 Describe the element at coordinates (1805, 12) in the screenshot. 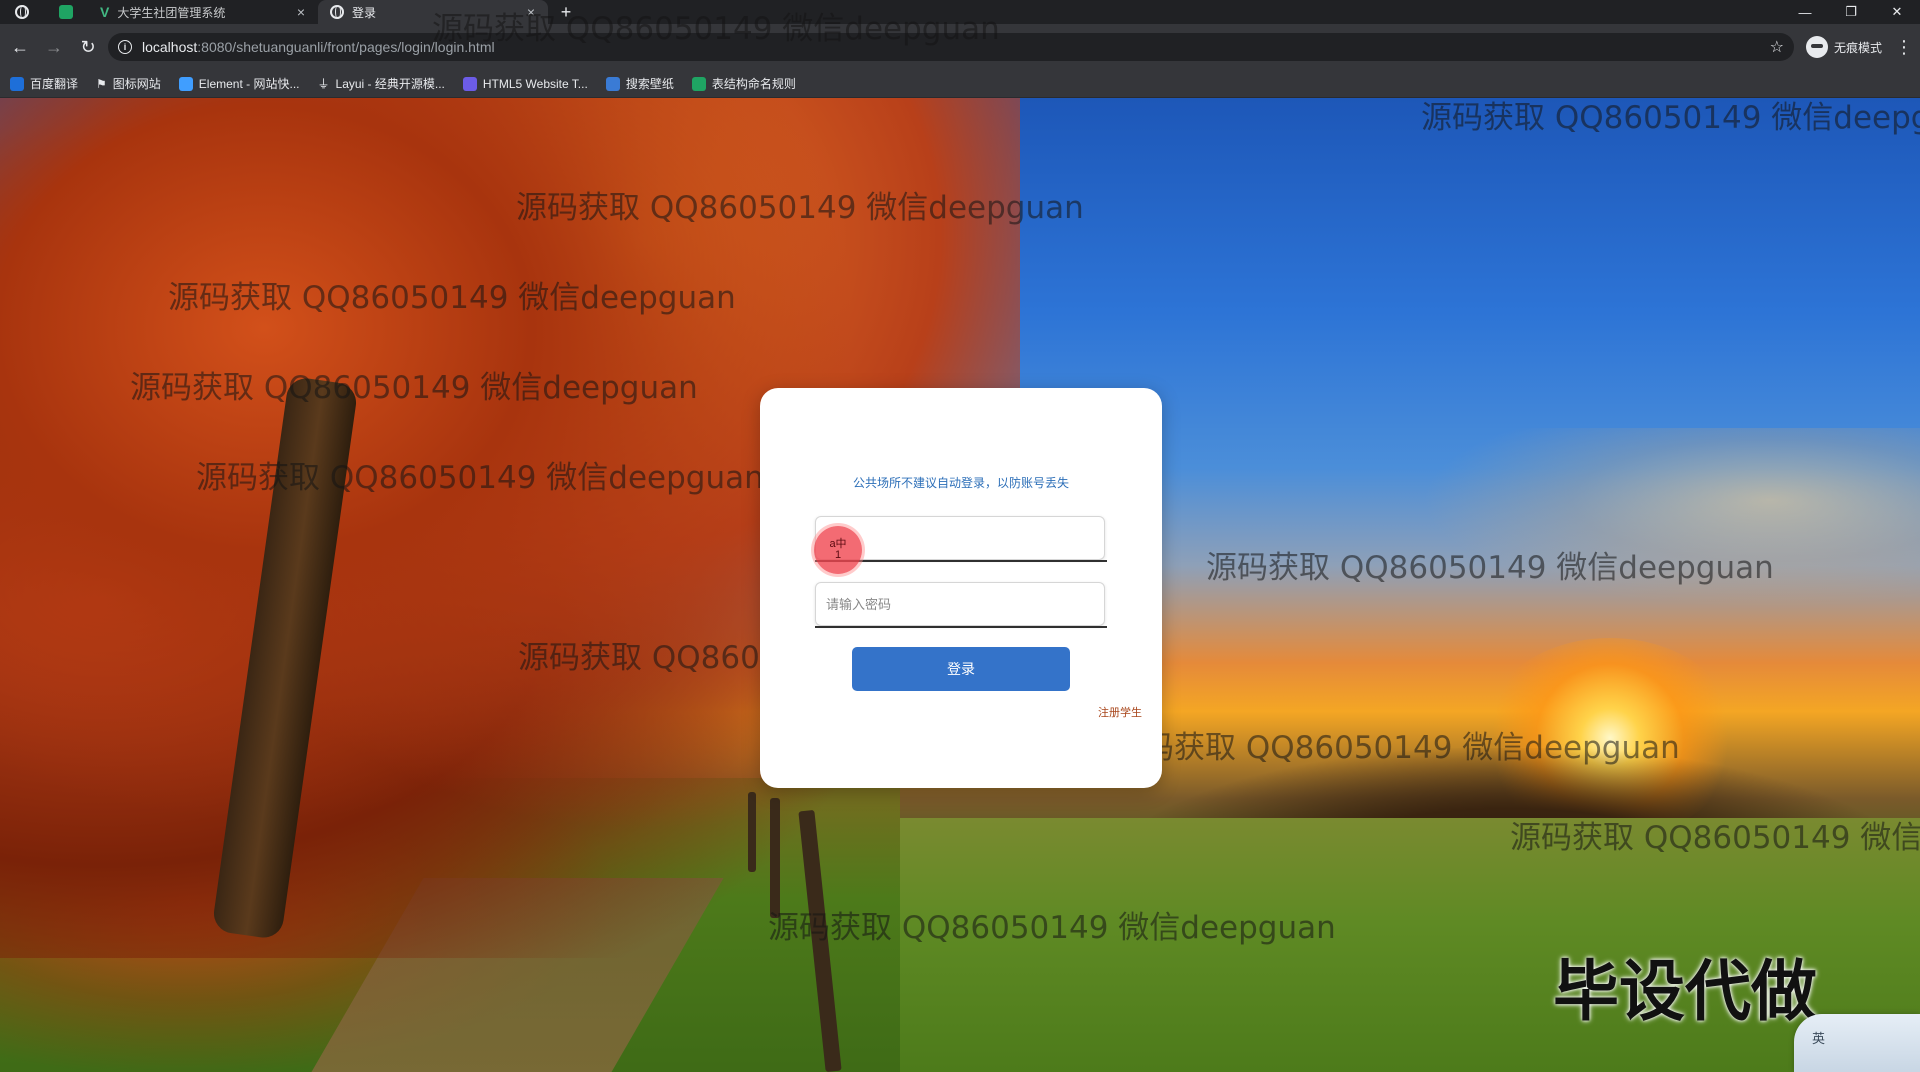

I see `minimize-button: —` at that location.